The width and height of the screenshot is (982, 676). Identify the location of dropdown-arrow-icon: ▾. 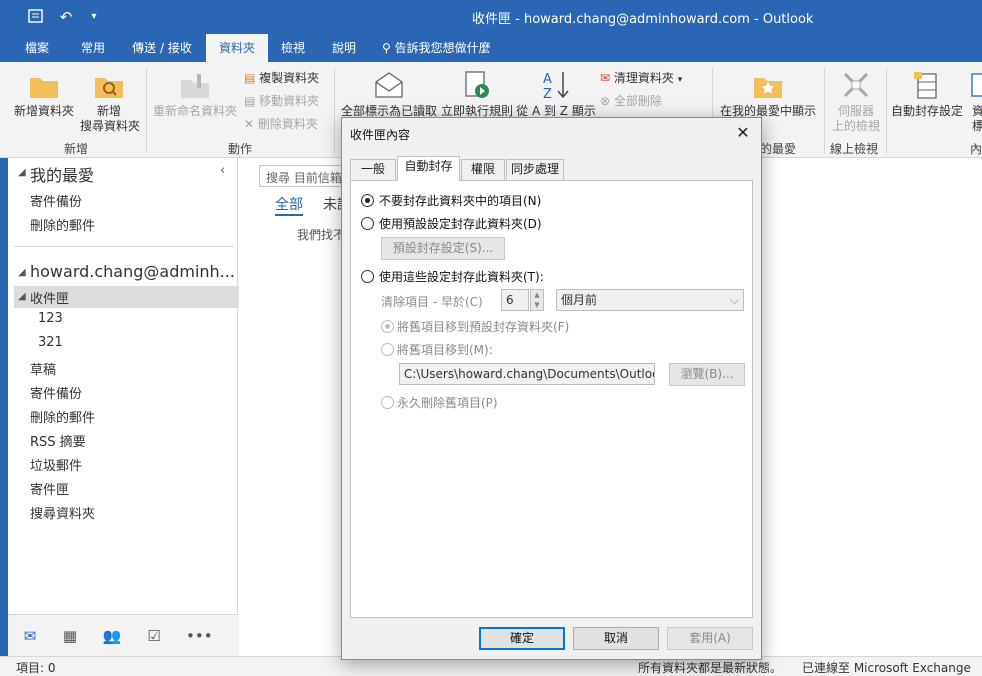
(680, 80).